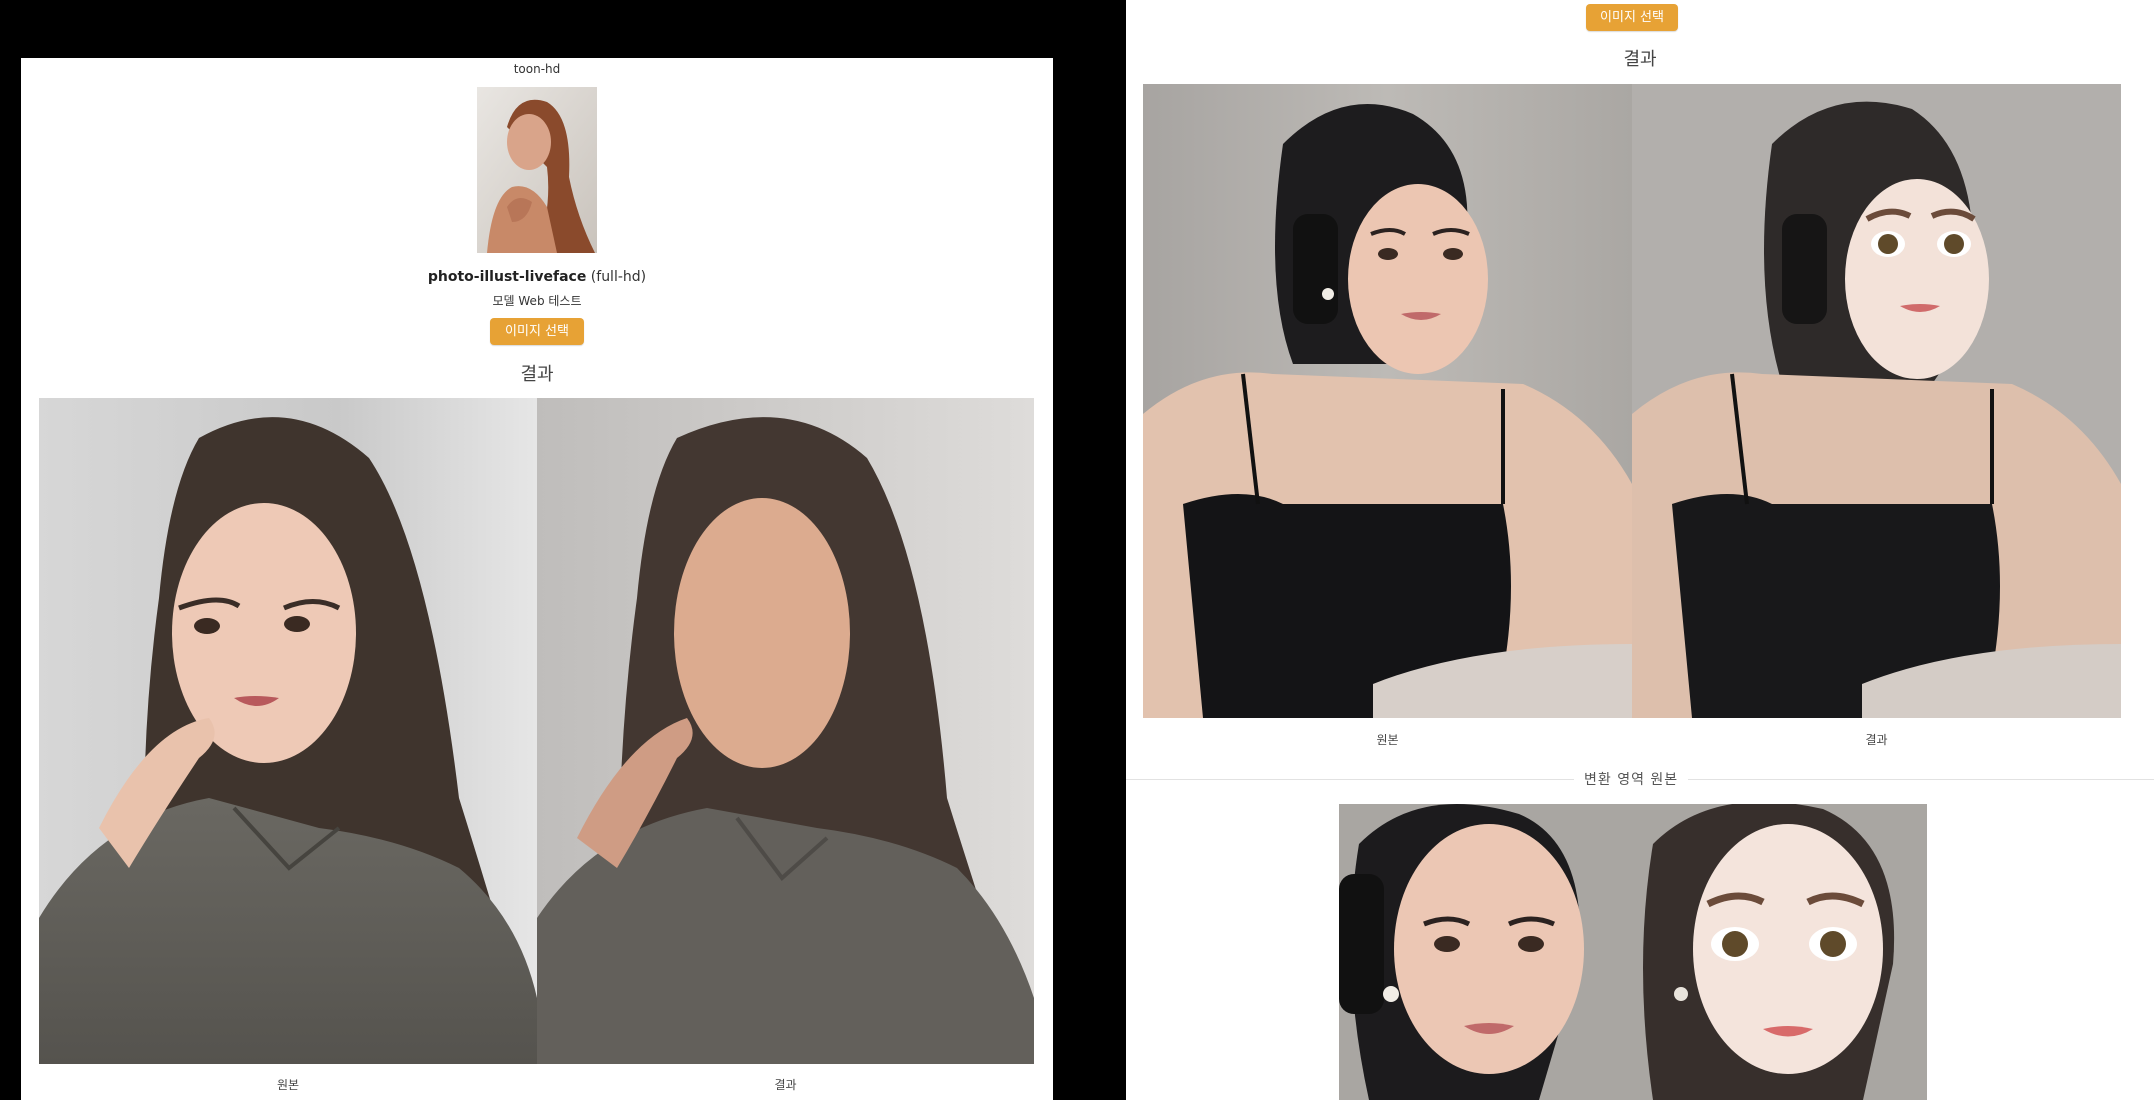  I want to click on crop-original-image, so click(1486, 952).